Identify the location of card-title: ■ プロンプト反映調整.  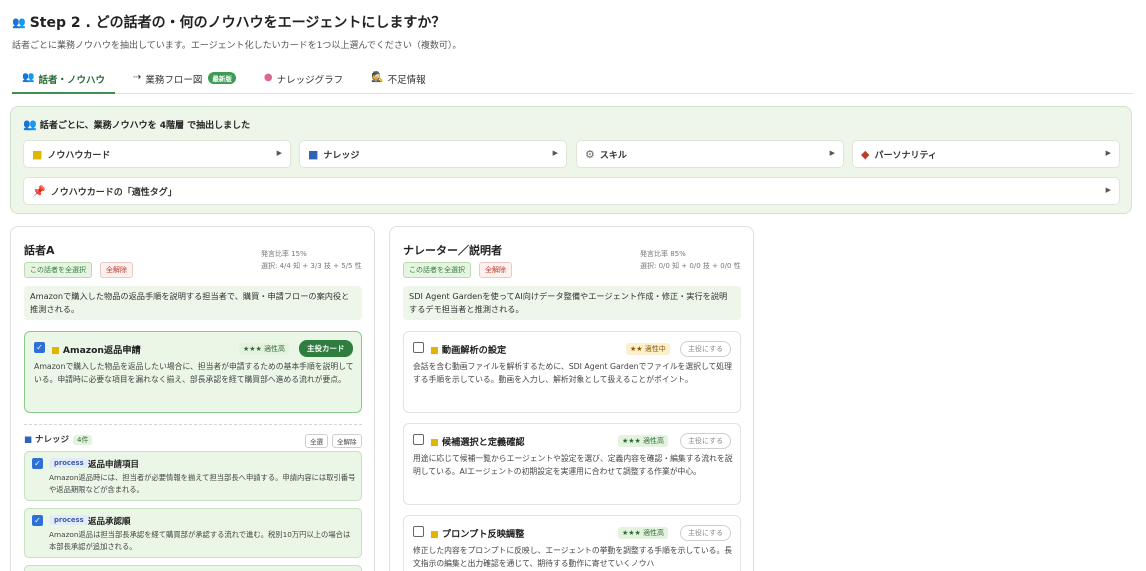
(477, 534).